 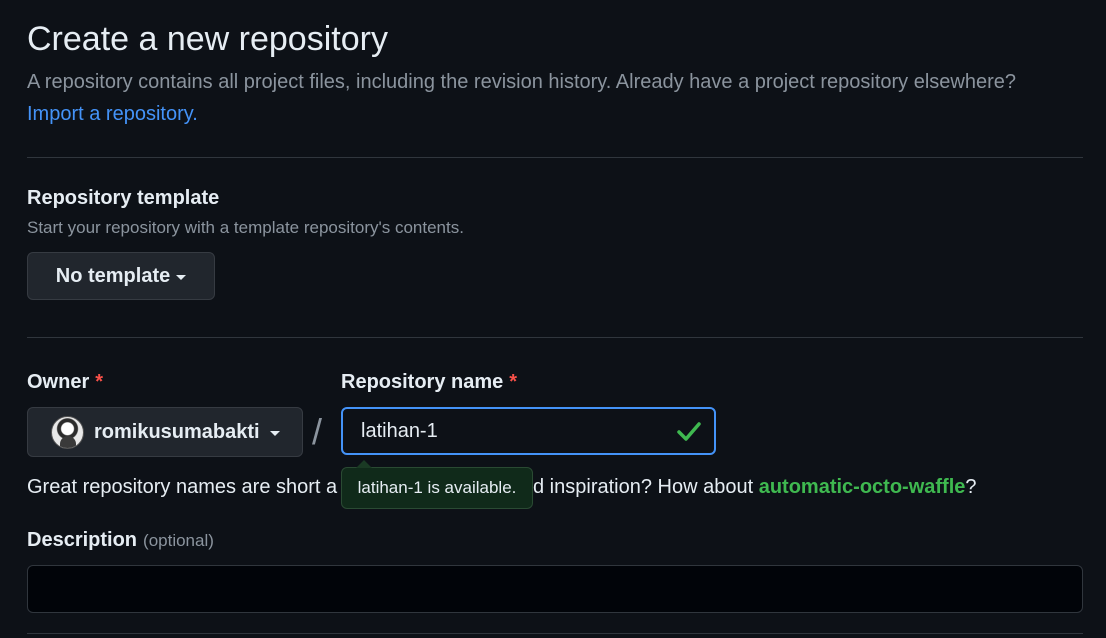 I want to click on suggested-name-link: automatic-octo-waffle, so click(x=862, y=487).